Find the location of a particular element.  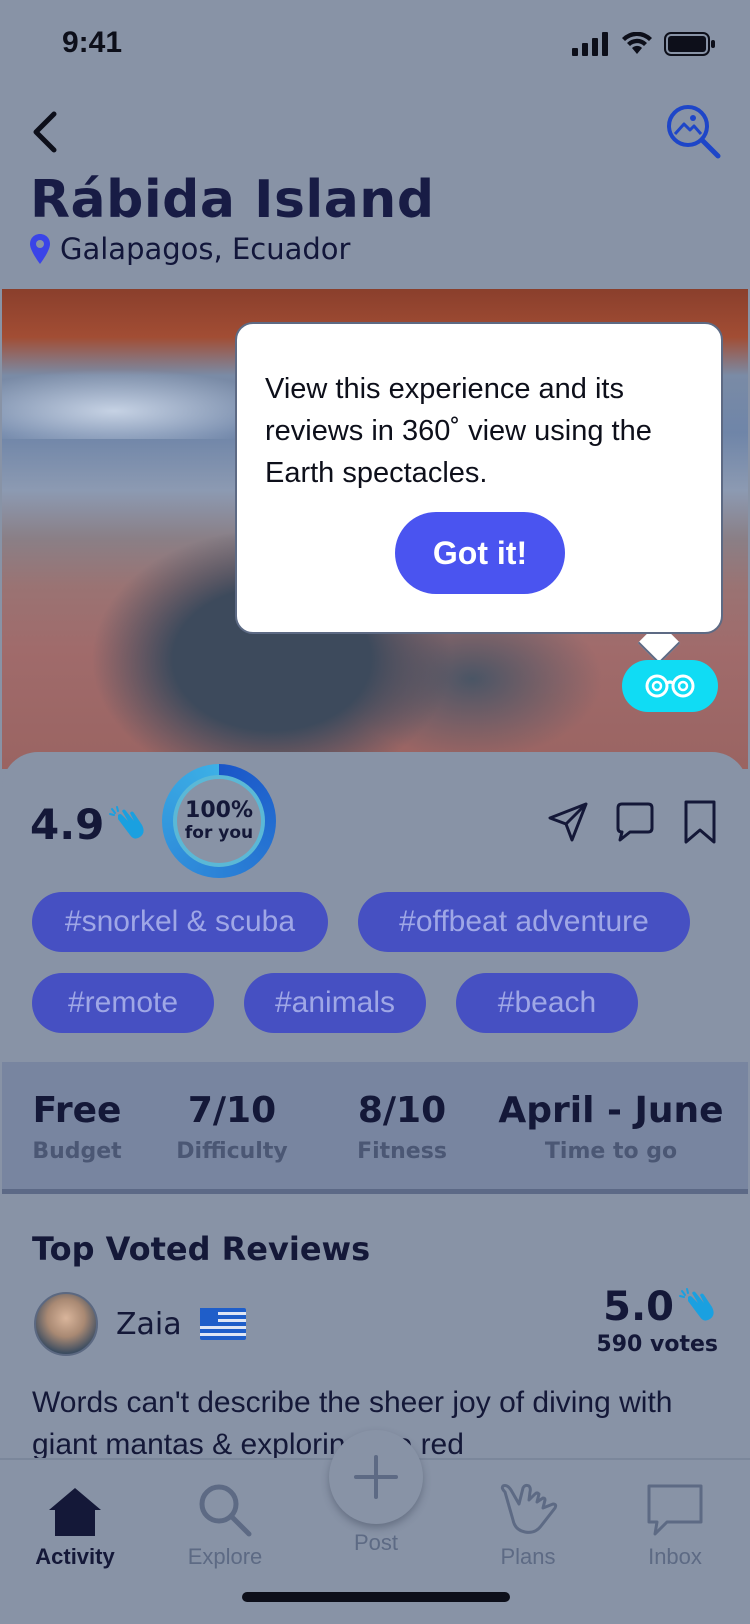

rating: 4.9 is located at coordinates (89, 824).